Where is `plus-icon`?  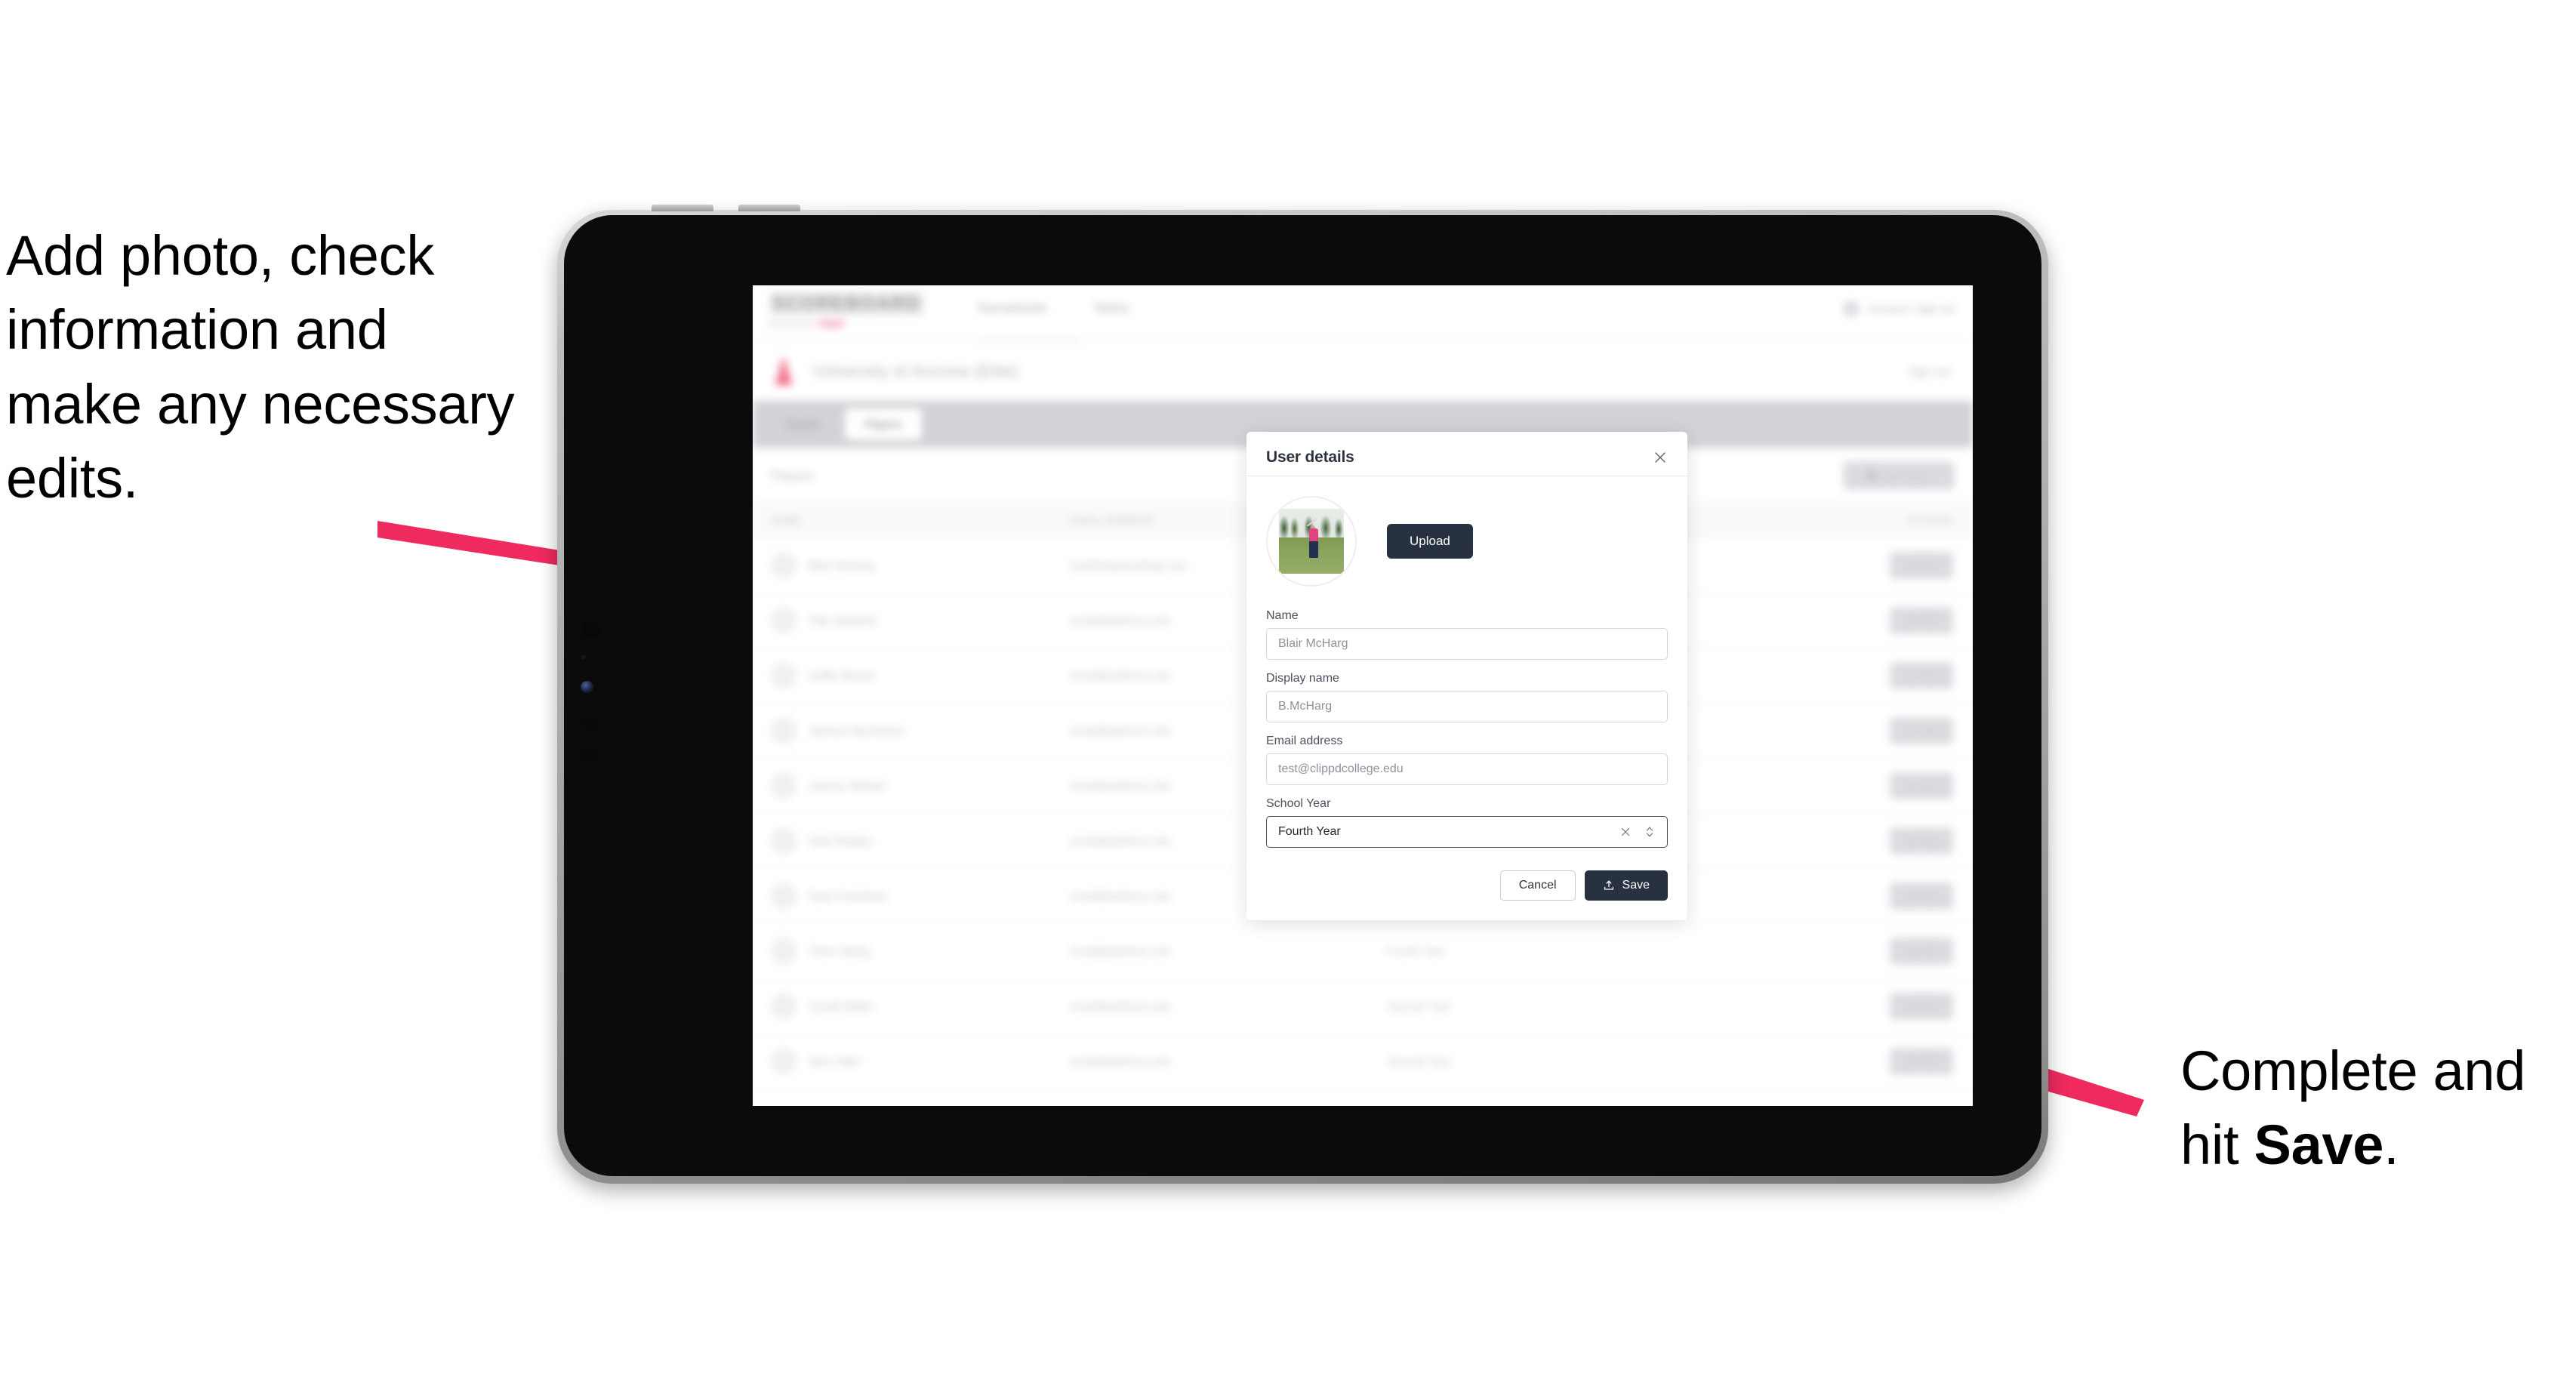 plus-icon is located at coordinates (1871, 475).